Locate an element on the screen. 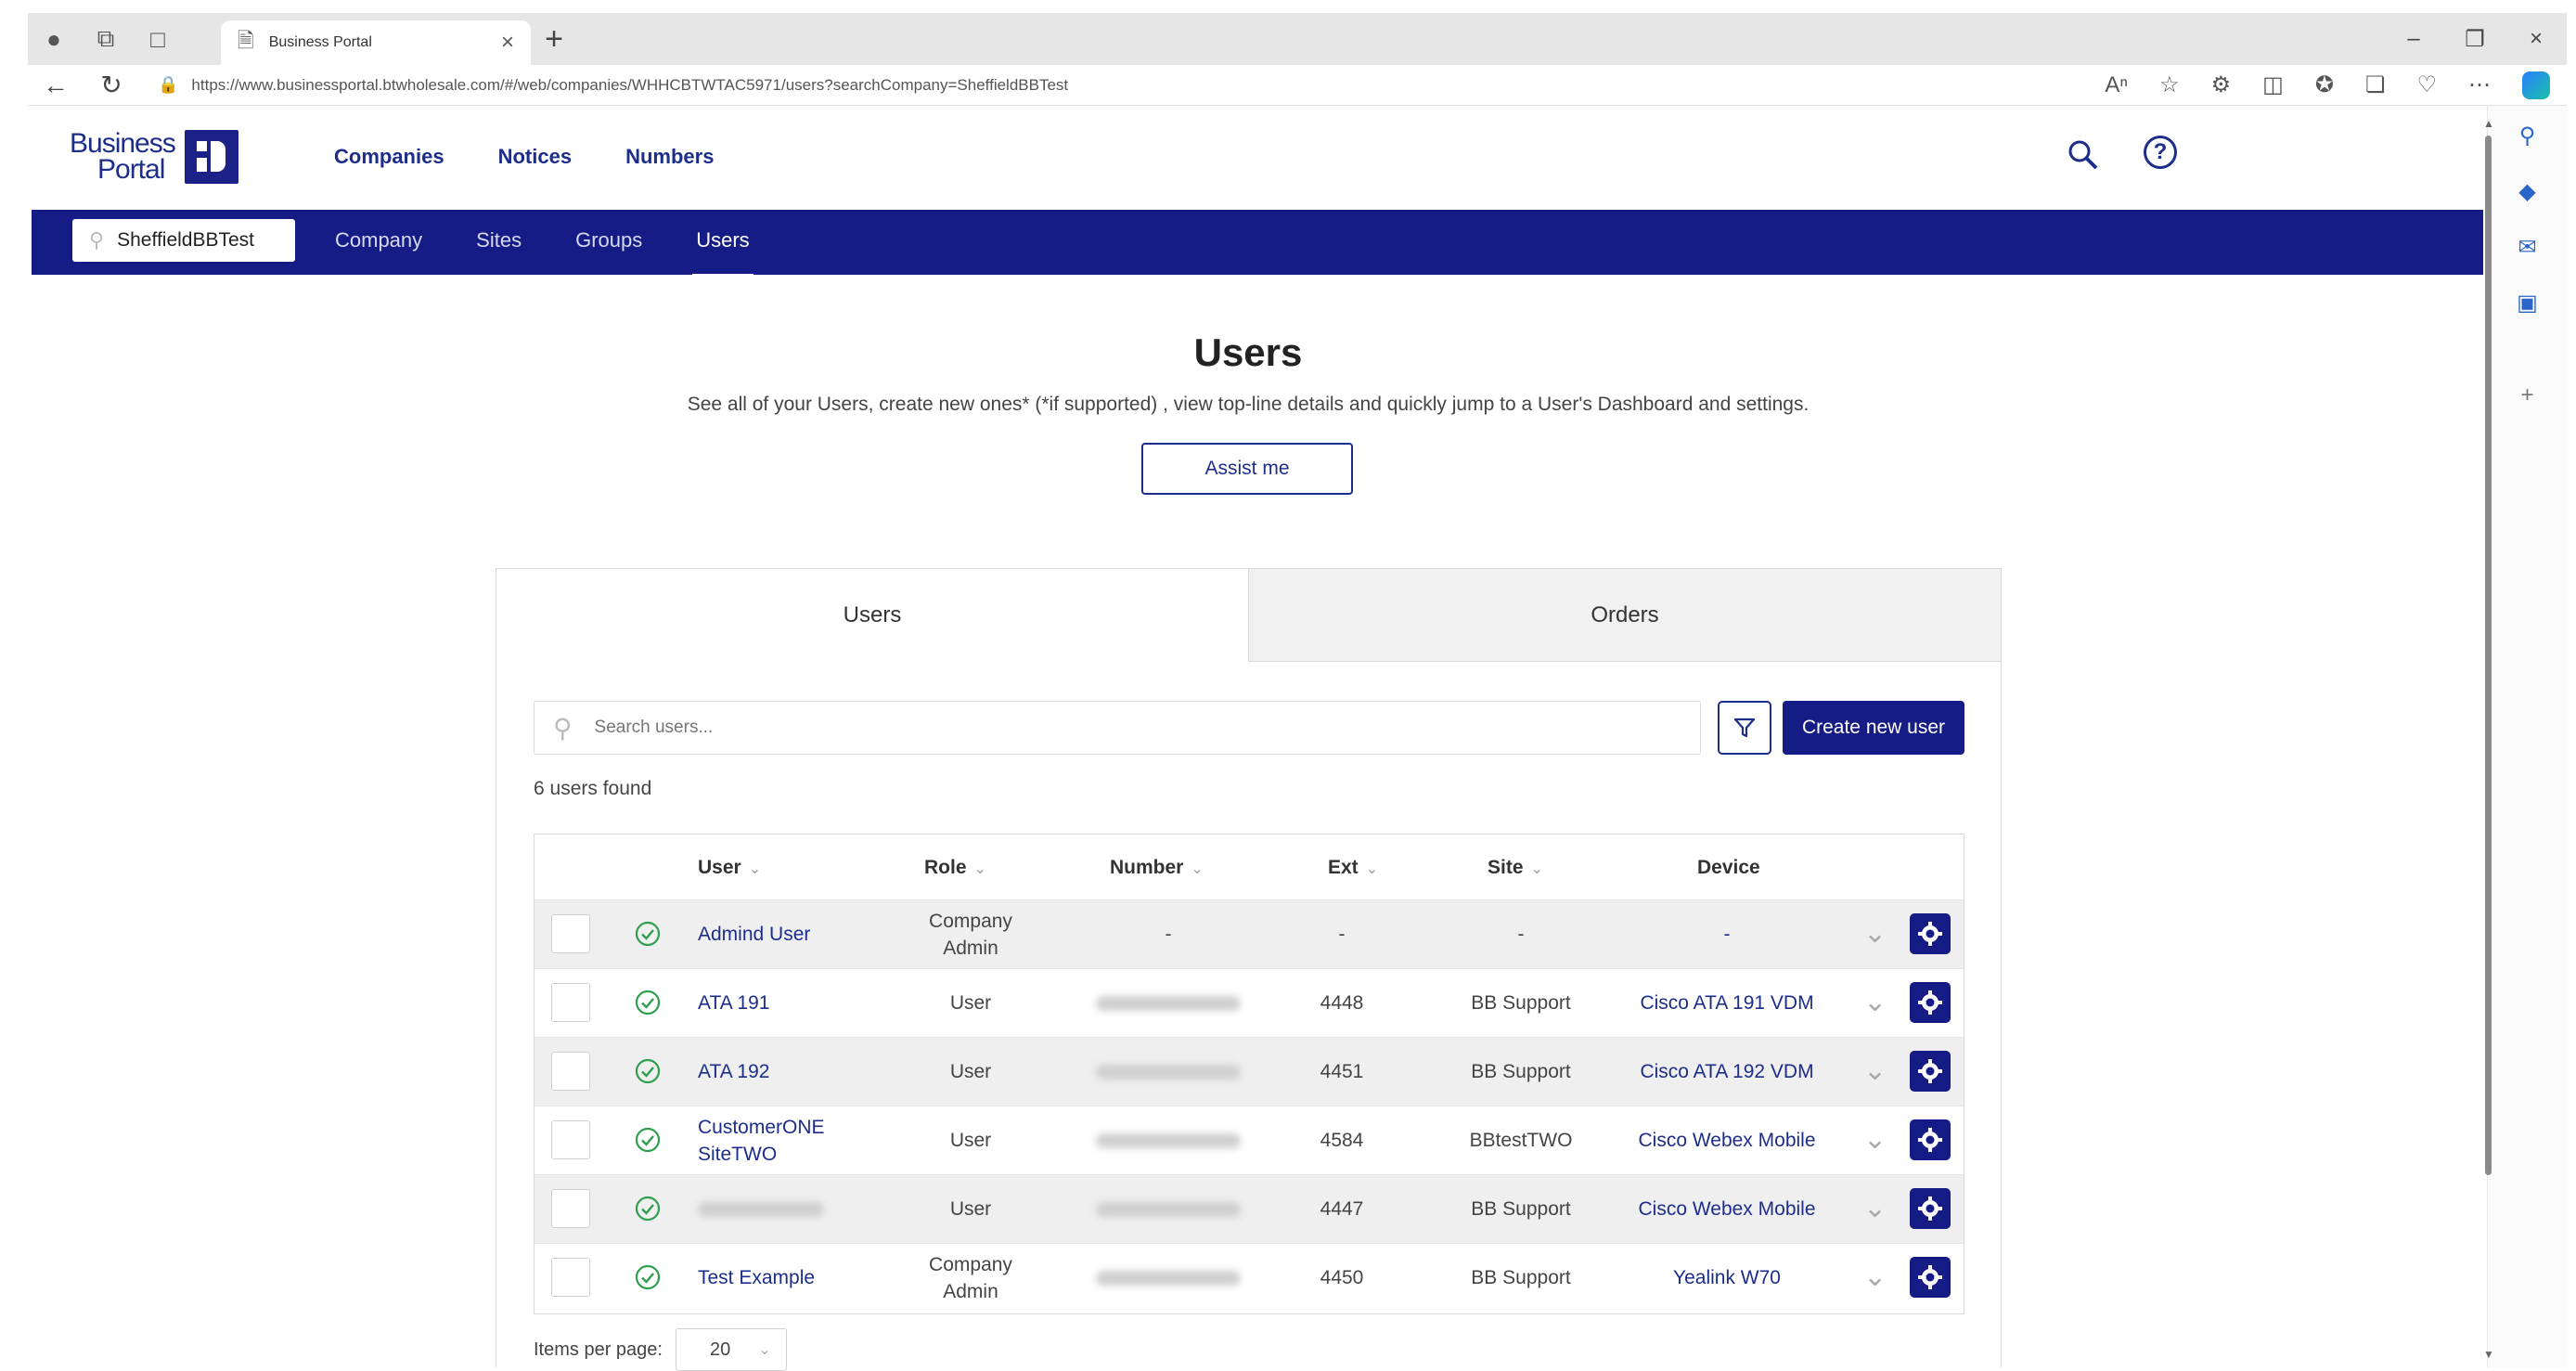  teams-icon: ▣ is located at coordinates (2528, 302).